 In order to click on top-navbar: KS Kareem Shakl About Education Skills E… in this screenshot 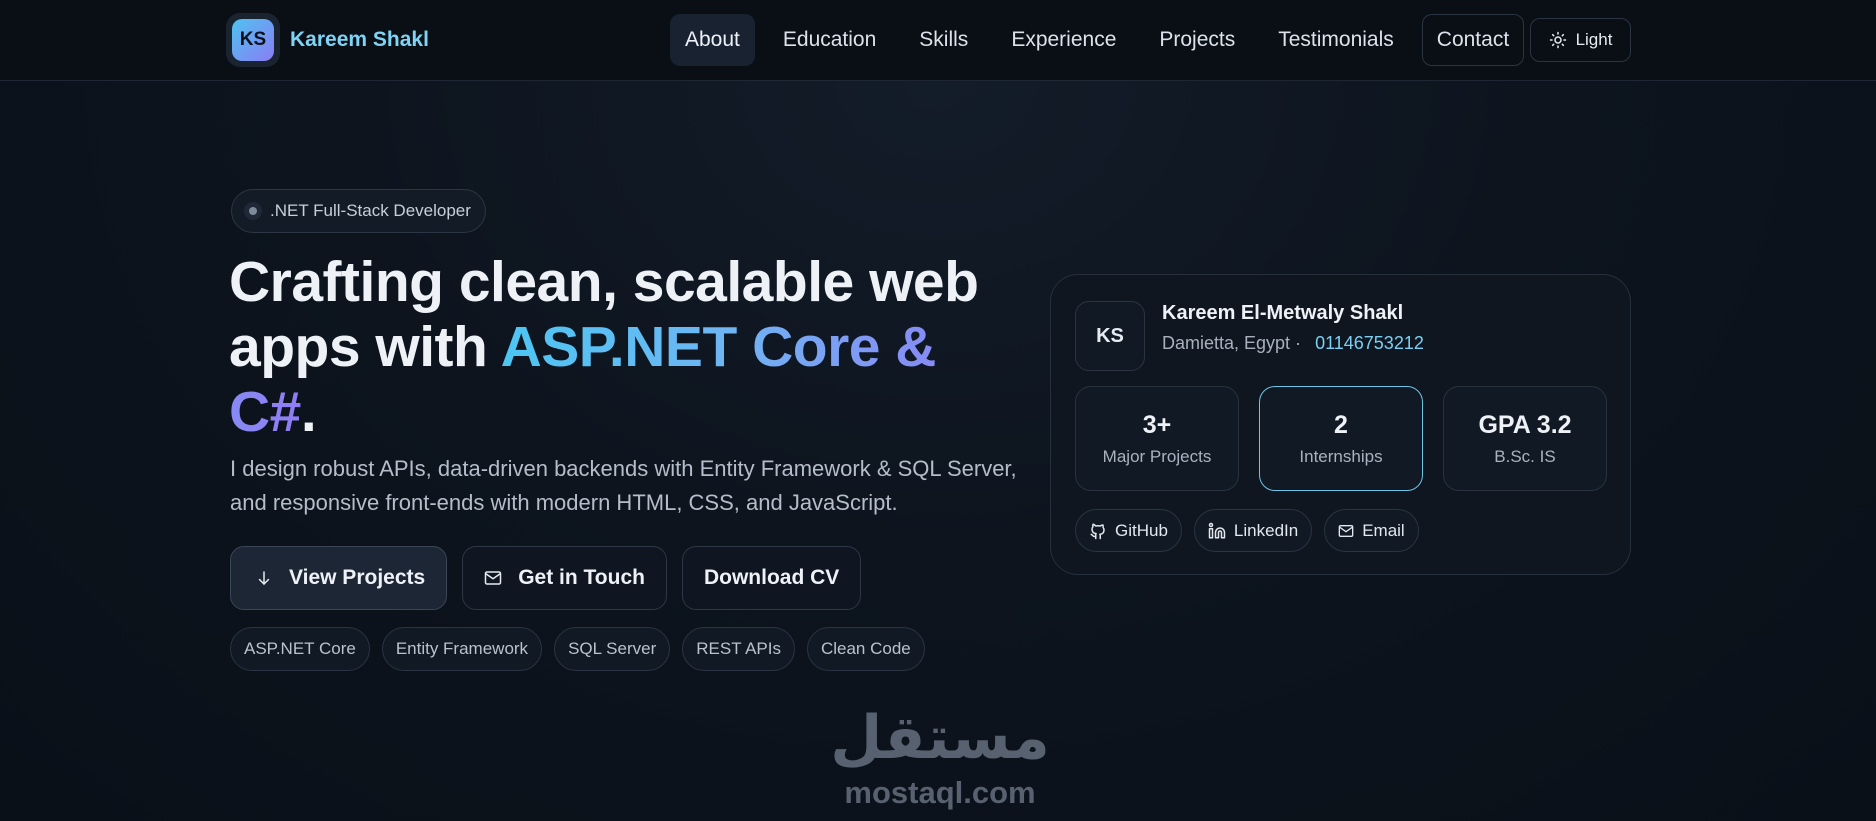, I will do `click(938, 40)`.